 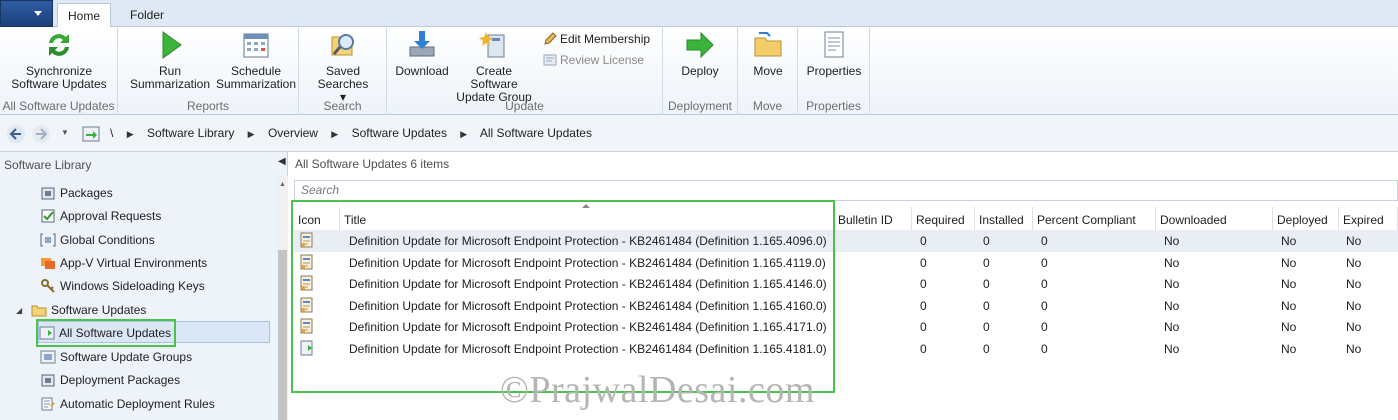 I want to click on highlight-box-nav, so click(x=106, y=333).